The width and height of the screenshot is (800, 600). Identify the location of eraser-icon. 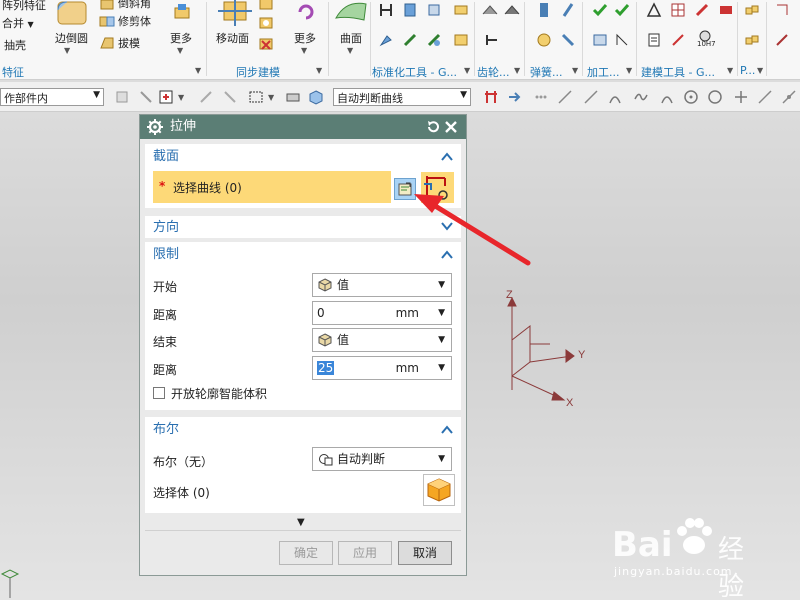
(293, 97).